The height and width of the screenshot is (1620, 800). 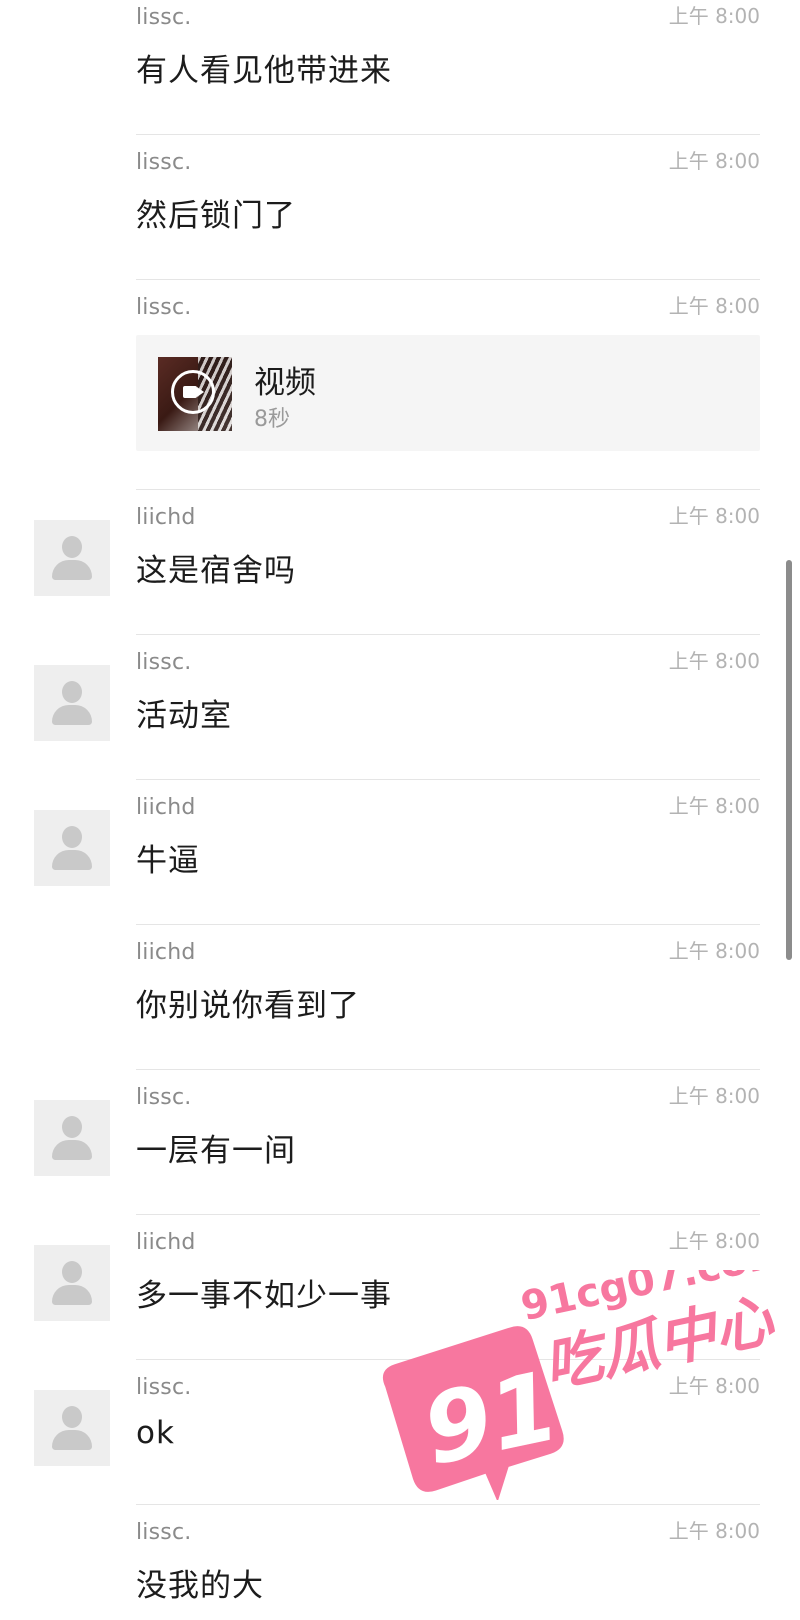 I want to click on message-text: 活动室, so click(x=184, y=712).